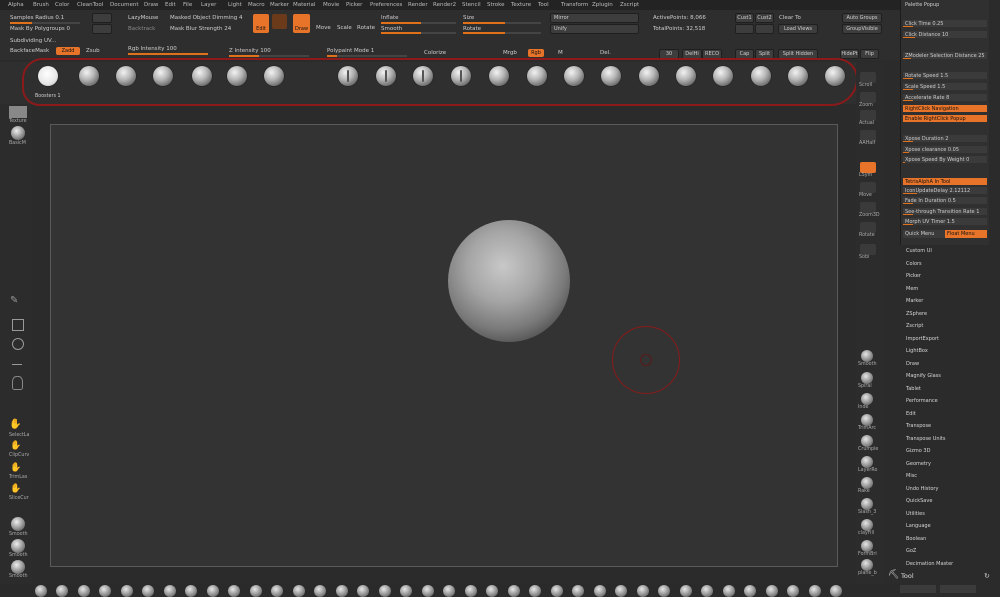  What do you see at coordinates (350, 51) in the screenshot?
I see `polypaint-mode-slider: Polypaint Mode 1` at bounding box center [350, 51].